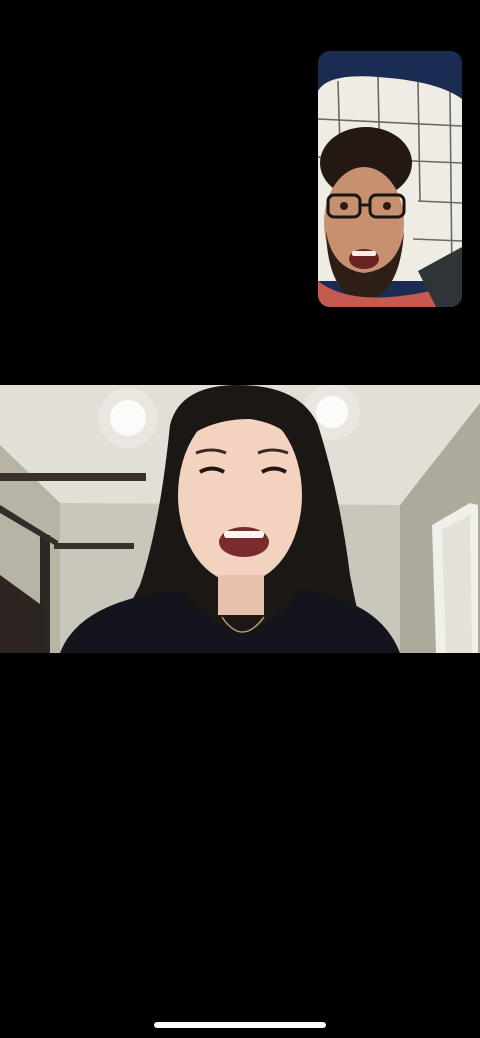 Image resolution: width=480 pixels, height=1038 pixels. I want to click on home-indicator, so click(240, 1025).